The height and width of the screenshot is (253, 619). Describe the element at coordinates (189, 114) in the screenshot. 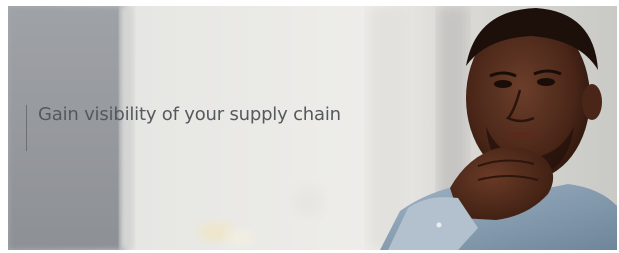

I see `headline: Gain visibility of your supply chain` at that location.